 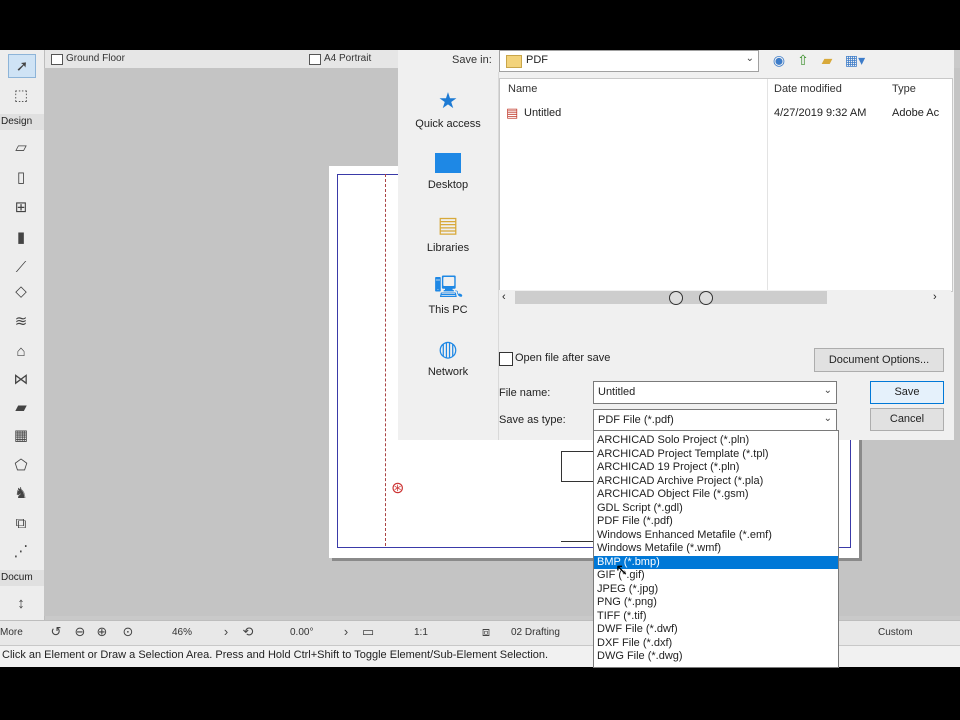 I want to click on nav-libraries: ▤ Libraries, so click(x=448, y=233).